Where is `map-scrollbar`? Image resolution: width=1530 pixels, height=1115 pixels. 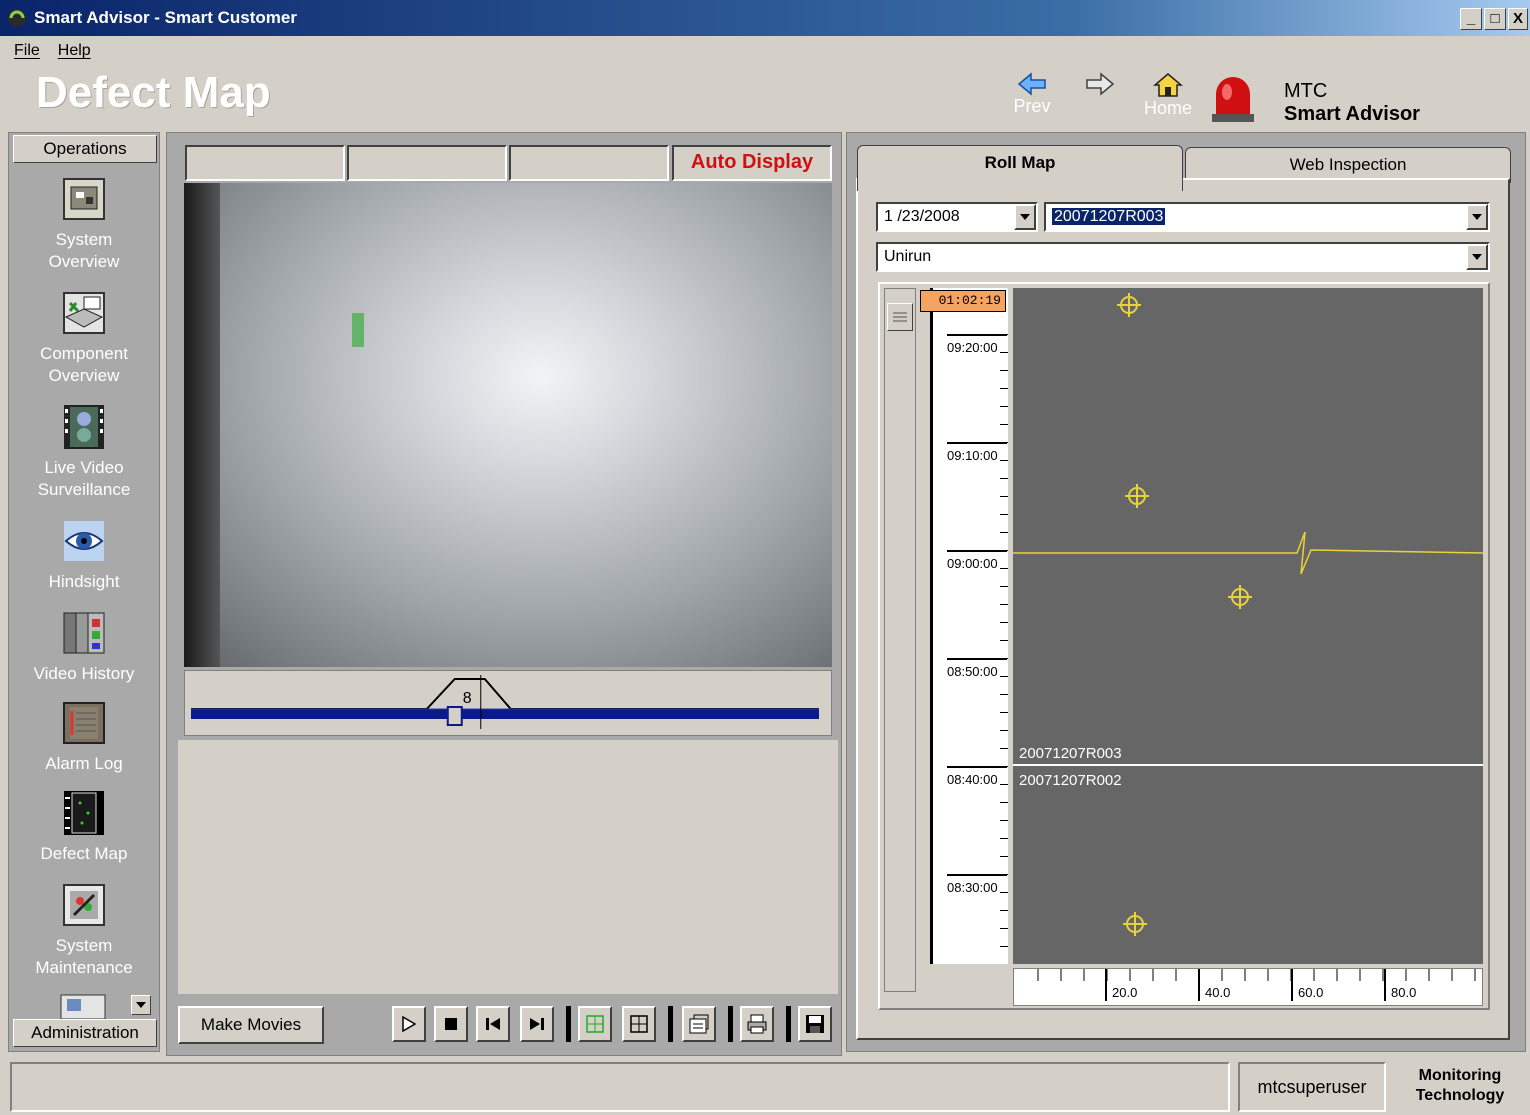
map-scrollbar is located at coordinates (900, 640).